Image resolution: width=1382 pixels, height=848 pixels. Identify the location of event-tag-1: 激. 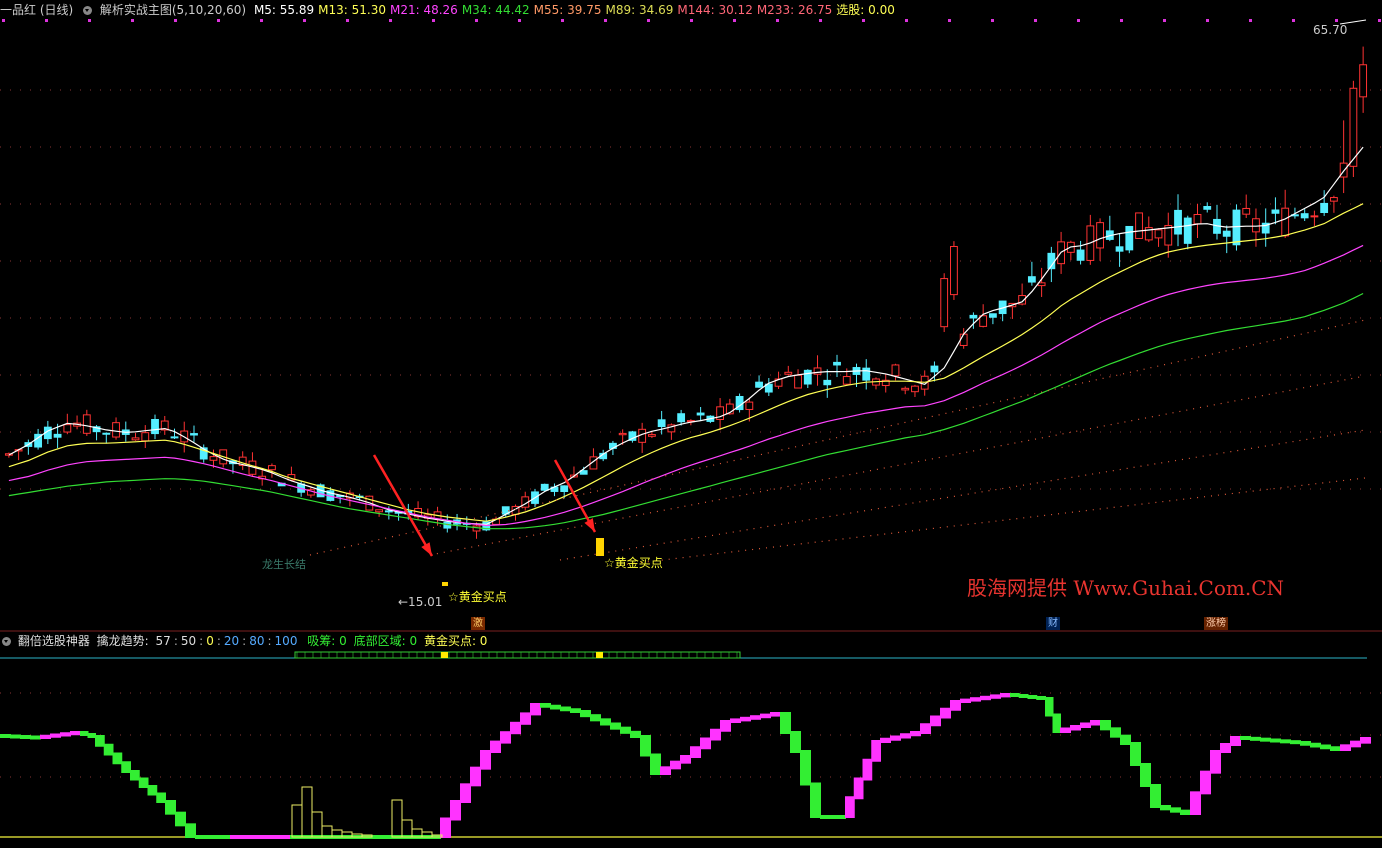
(478, 623).